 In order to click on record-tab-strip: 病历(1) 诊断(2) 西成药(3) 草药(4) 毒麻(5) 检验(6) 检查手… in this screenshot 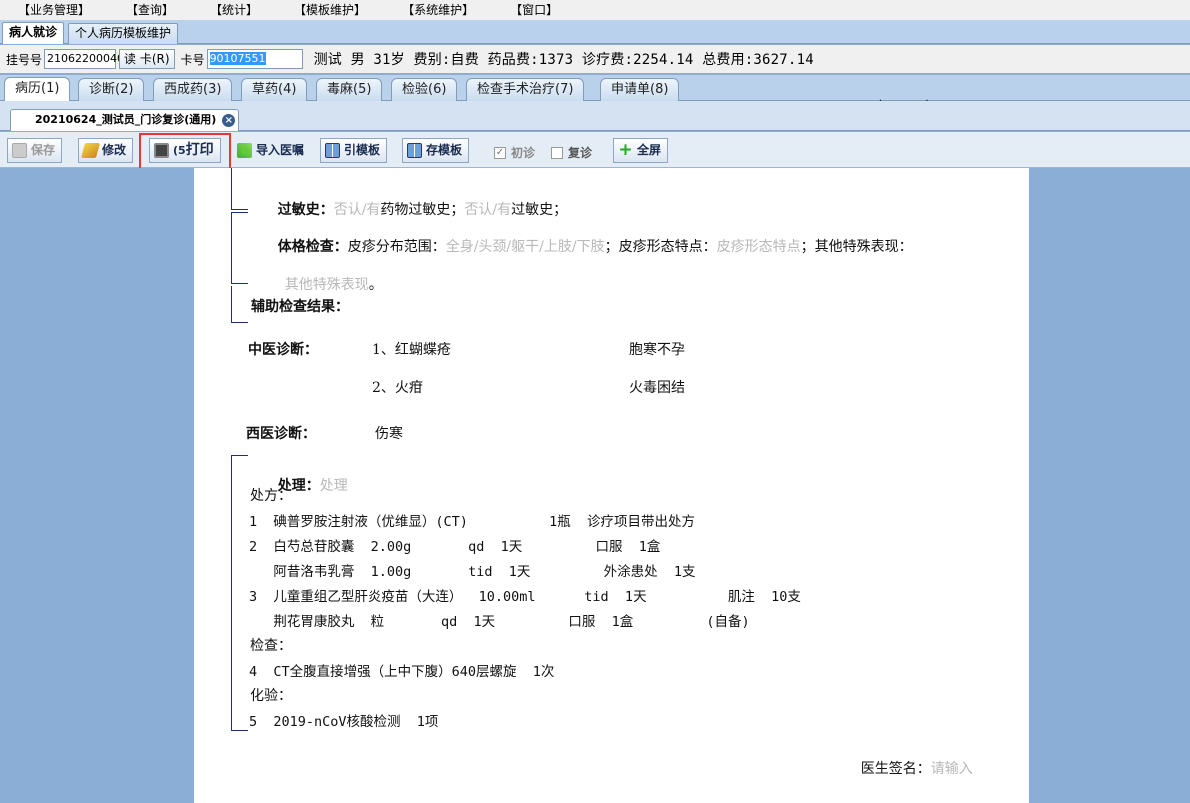, I will do `click(595, 88)`.